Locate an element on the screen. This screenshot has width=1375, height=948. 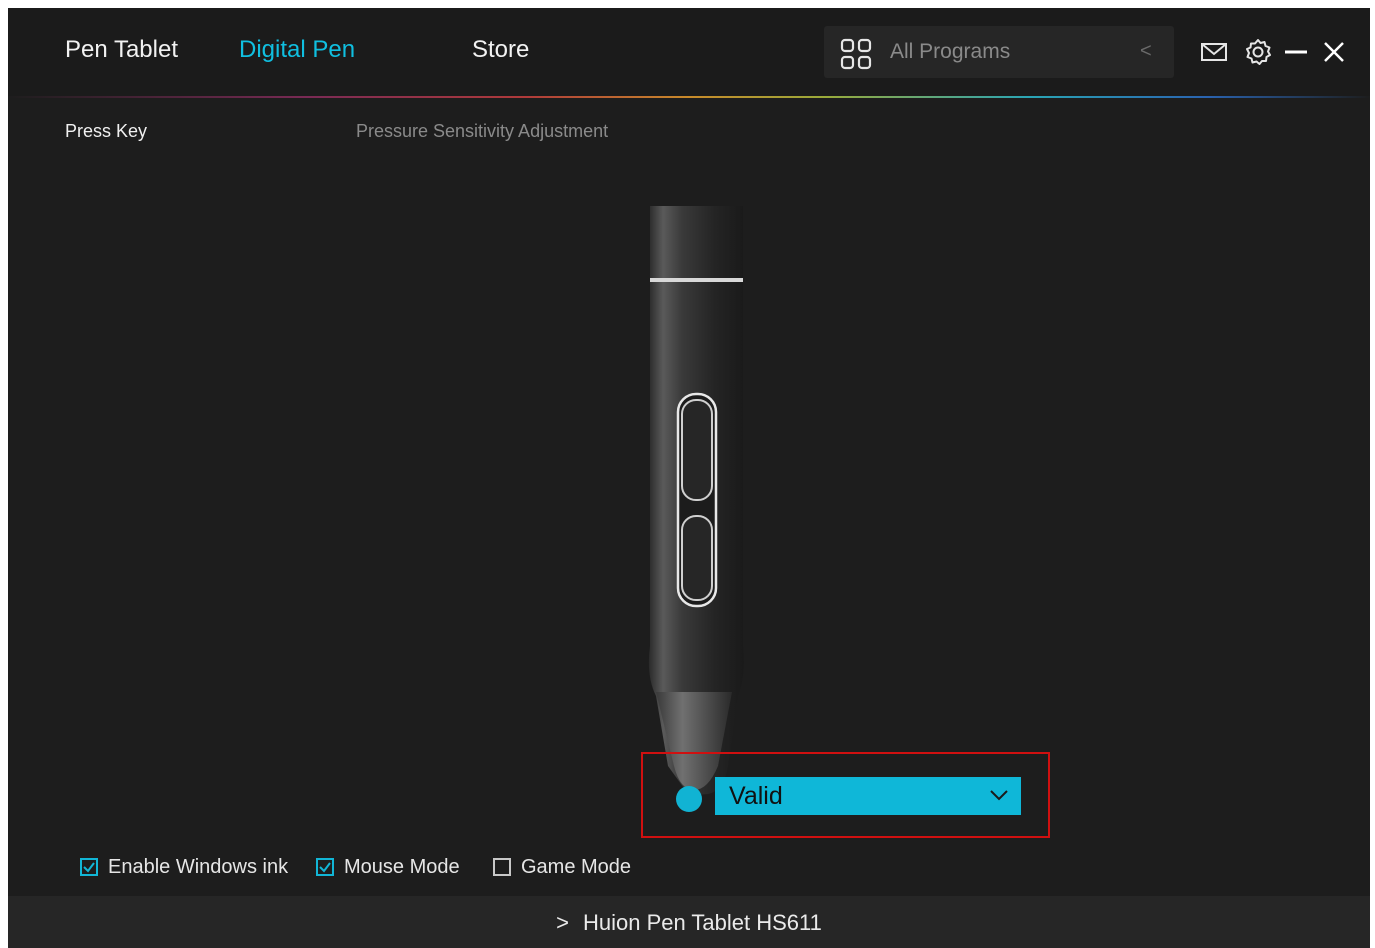
device-name: > Huion Pen Tablet HS611 is located at coordinates (689, 923).